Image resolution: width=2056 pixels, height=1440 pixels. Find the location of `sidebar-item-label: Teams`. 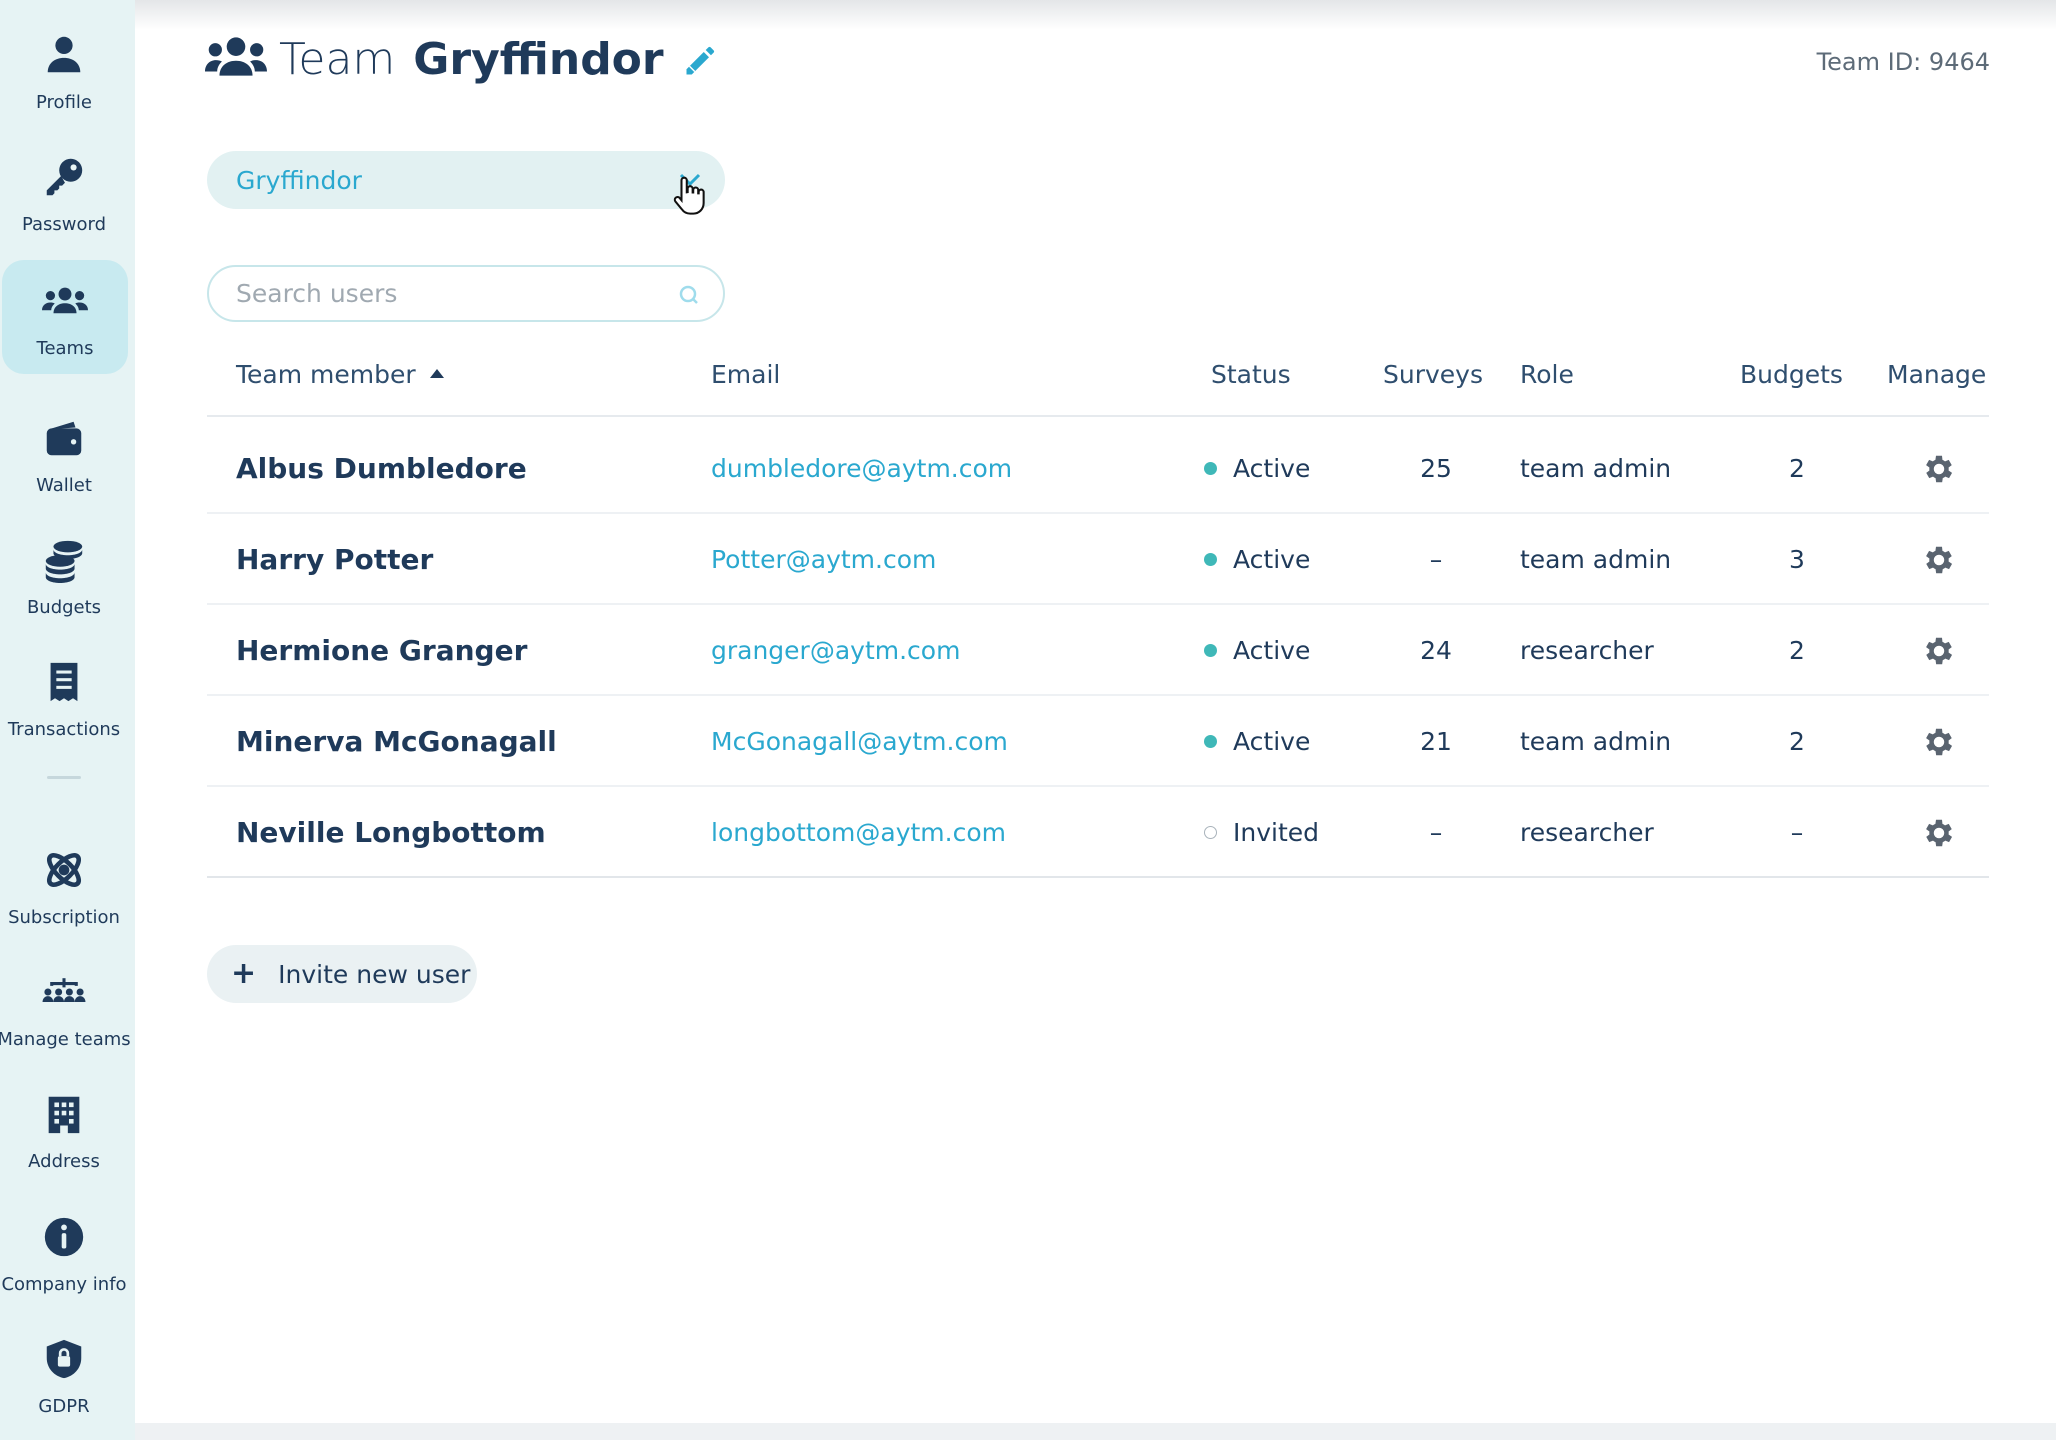

sidebar-item-label: Teams is located at coordinates (65, 348).